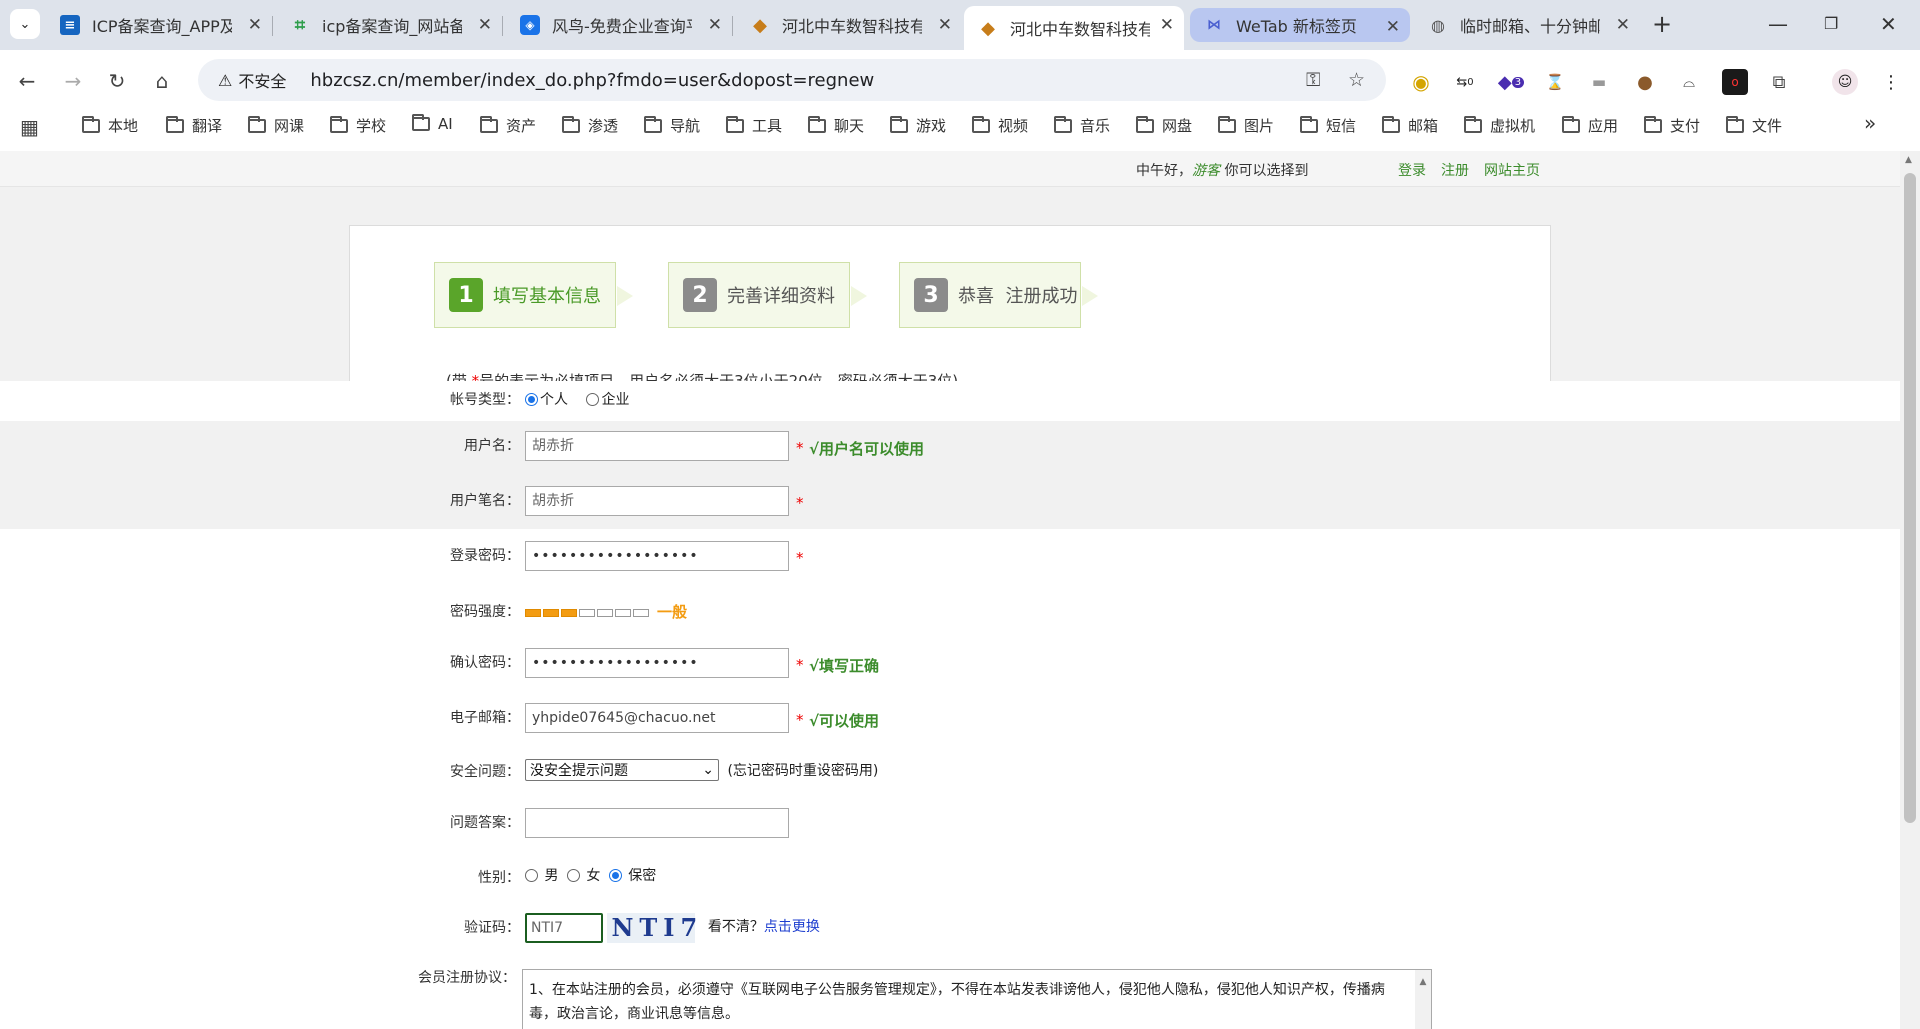 This screenshot has width=1920, height=1029. Describe the element at coordinates (1177, 126) in the screenshot. I see `bookmark-label: 网盘` at that location.